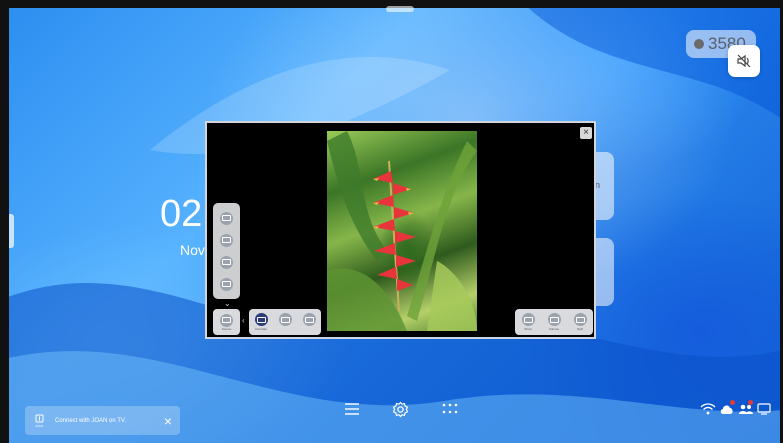  I want to click on status-dot, so click(699, 44).